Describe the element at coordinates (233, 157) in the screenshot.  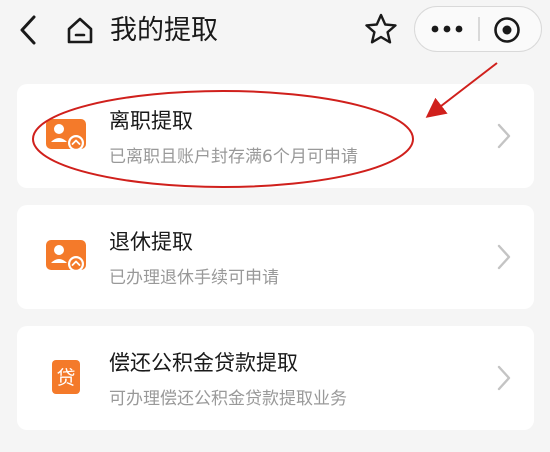
I see `option-subtitle: 已离职且账户封存满6个月可申请` at that location.